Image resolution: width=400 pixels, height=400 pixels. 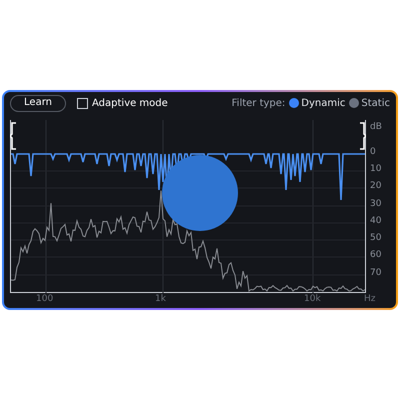 I want to click on adaptive-mode-checkbox, so click(x=82, y=103).